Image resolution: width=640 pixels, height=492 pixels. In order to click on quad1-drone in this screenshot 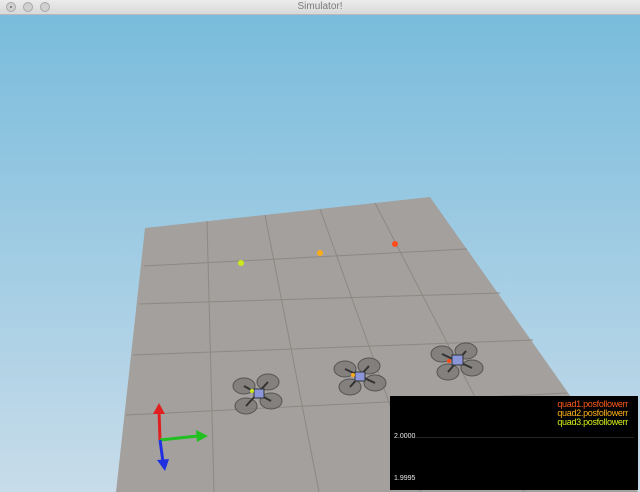, I will do `click(457, 361)`.